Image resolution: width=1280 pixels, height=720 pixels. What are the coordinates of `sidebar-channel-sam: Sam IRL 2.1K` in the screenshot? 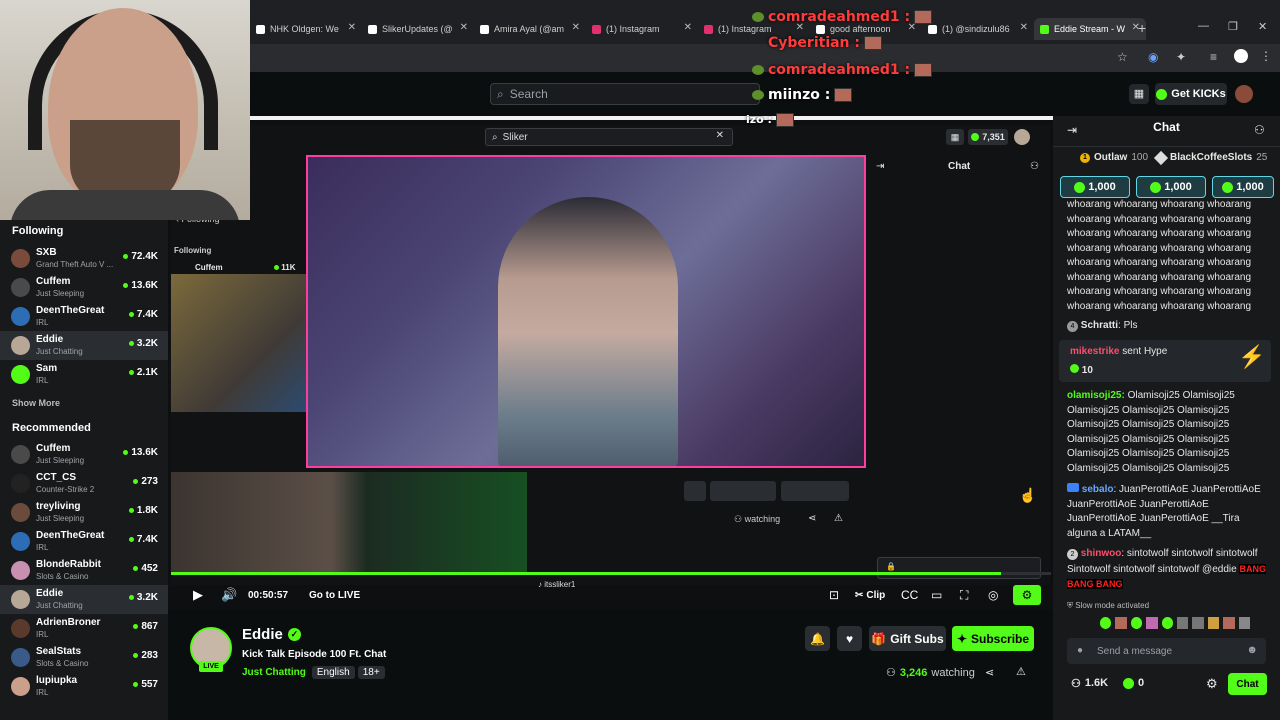 It's located at (84, 374).